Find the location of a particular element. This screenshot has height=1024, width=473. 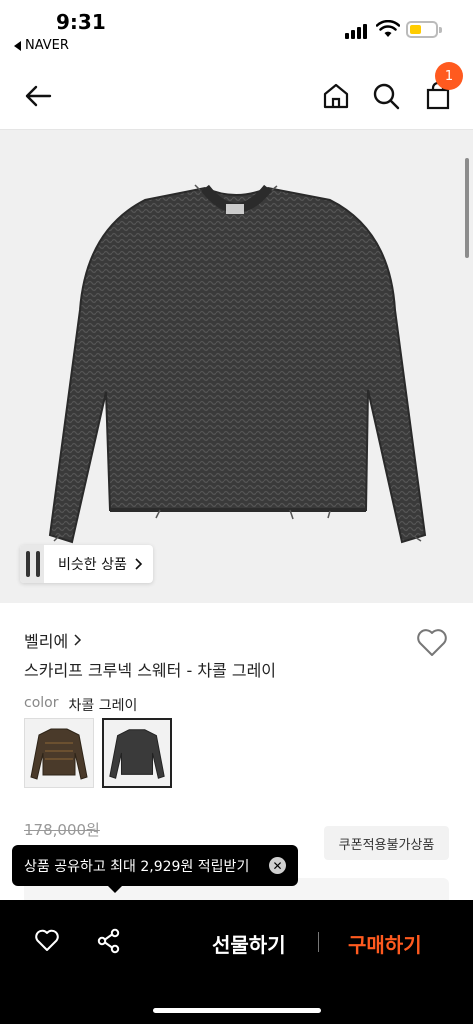

color-key: color is located at coordinates (41, 703).